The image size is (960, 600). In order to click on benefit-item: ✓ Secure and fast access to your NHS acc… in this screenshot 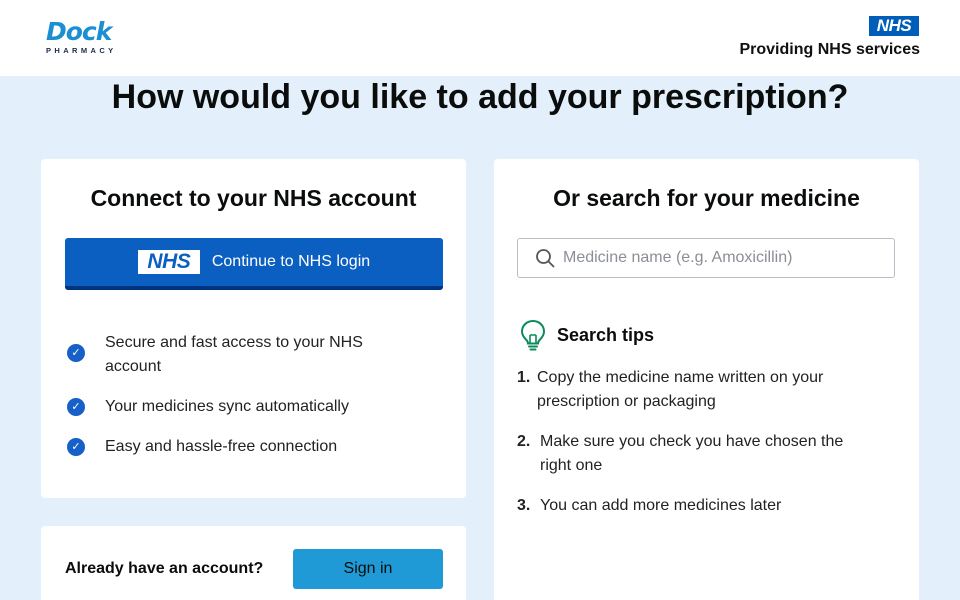, I will do `click(227, 355)`.